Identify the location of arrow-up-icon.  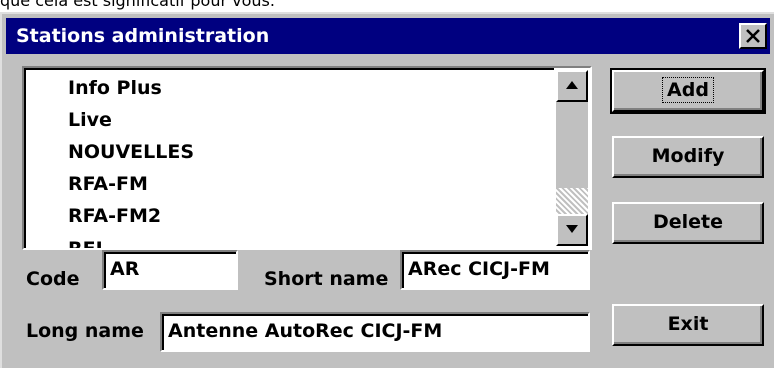
(572, 85).